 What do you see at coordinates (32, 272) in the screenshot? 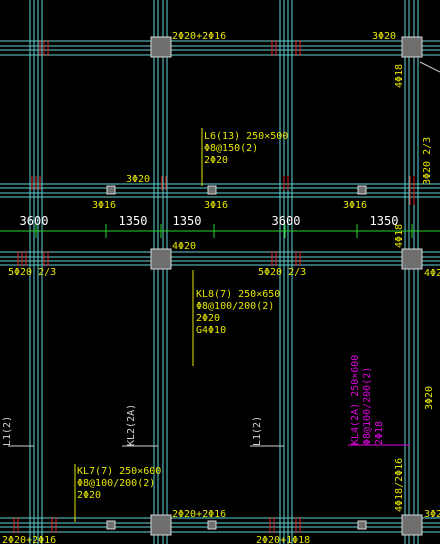
I see `row-label-left: 5Φ20 2/3` at bounding box center [32, 272].